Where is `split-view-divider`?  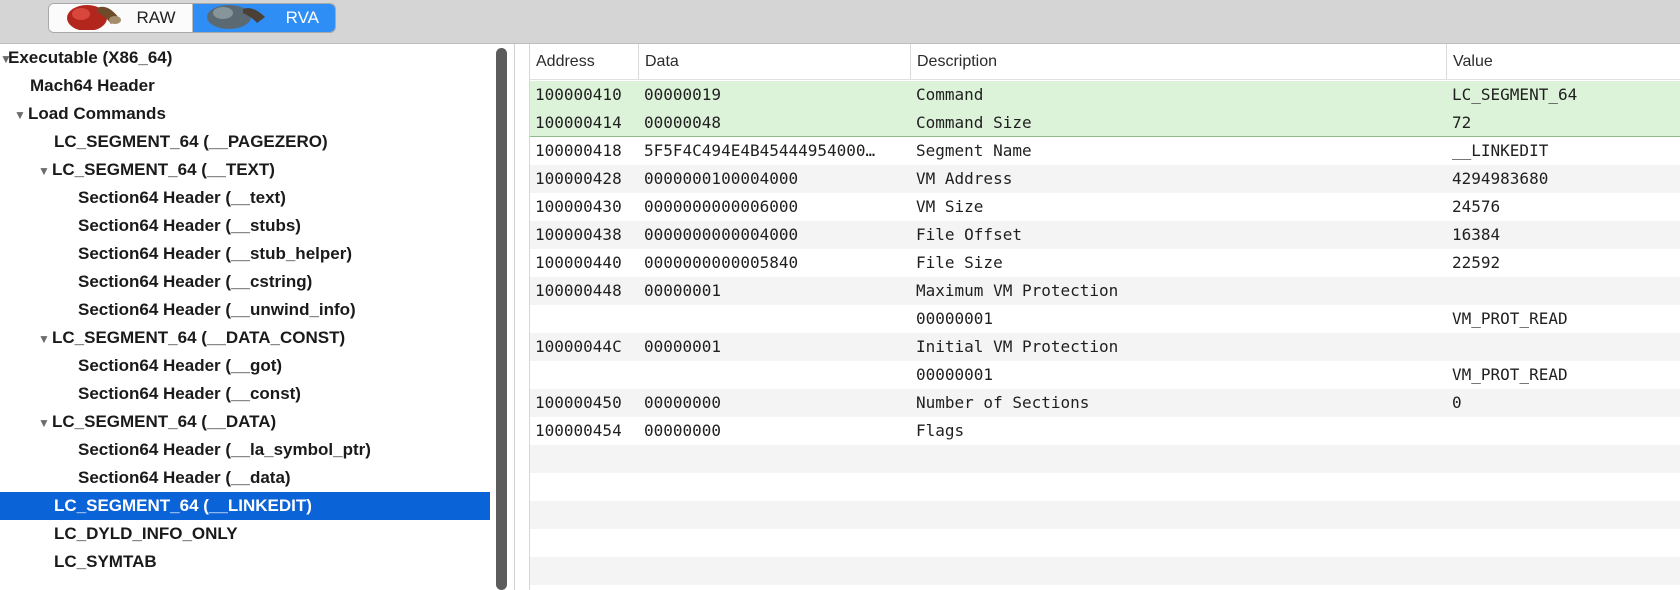 split-view-divider is located at coordinates (514, 317).